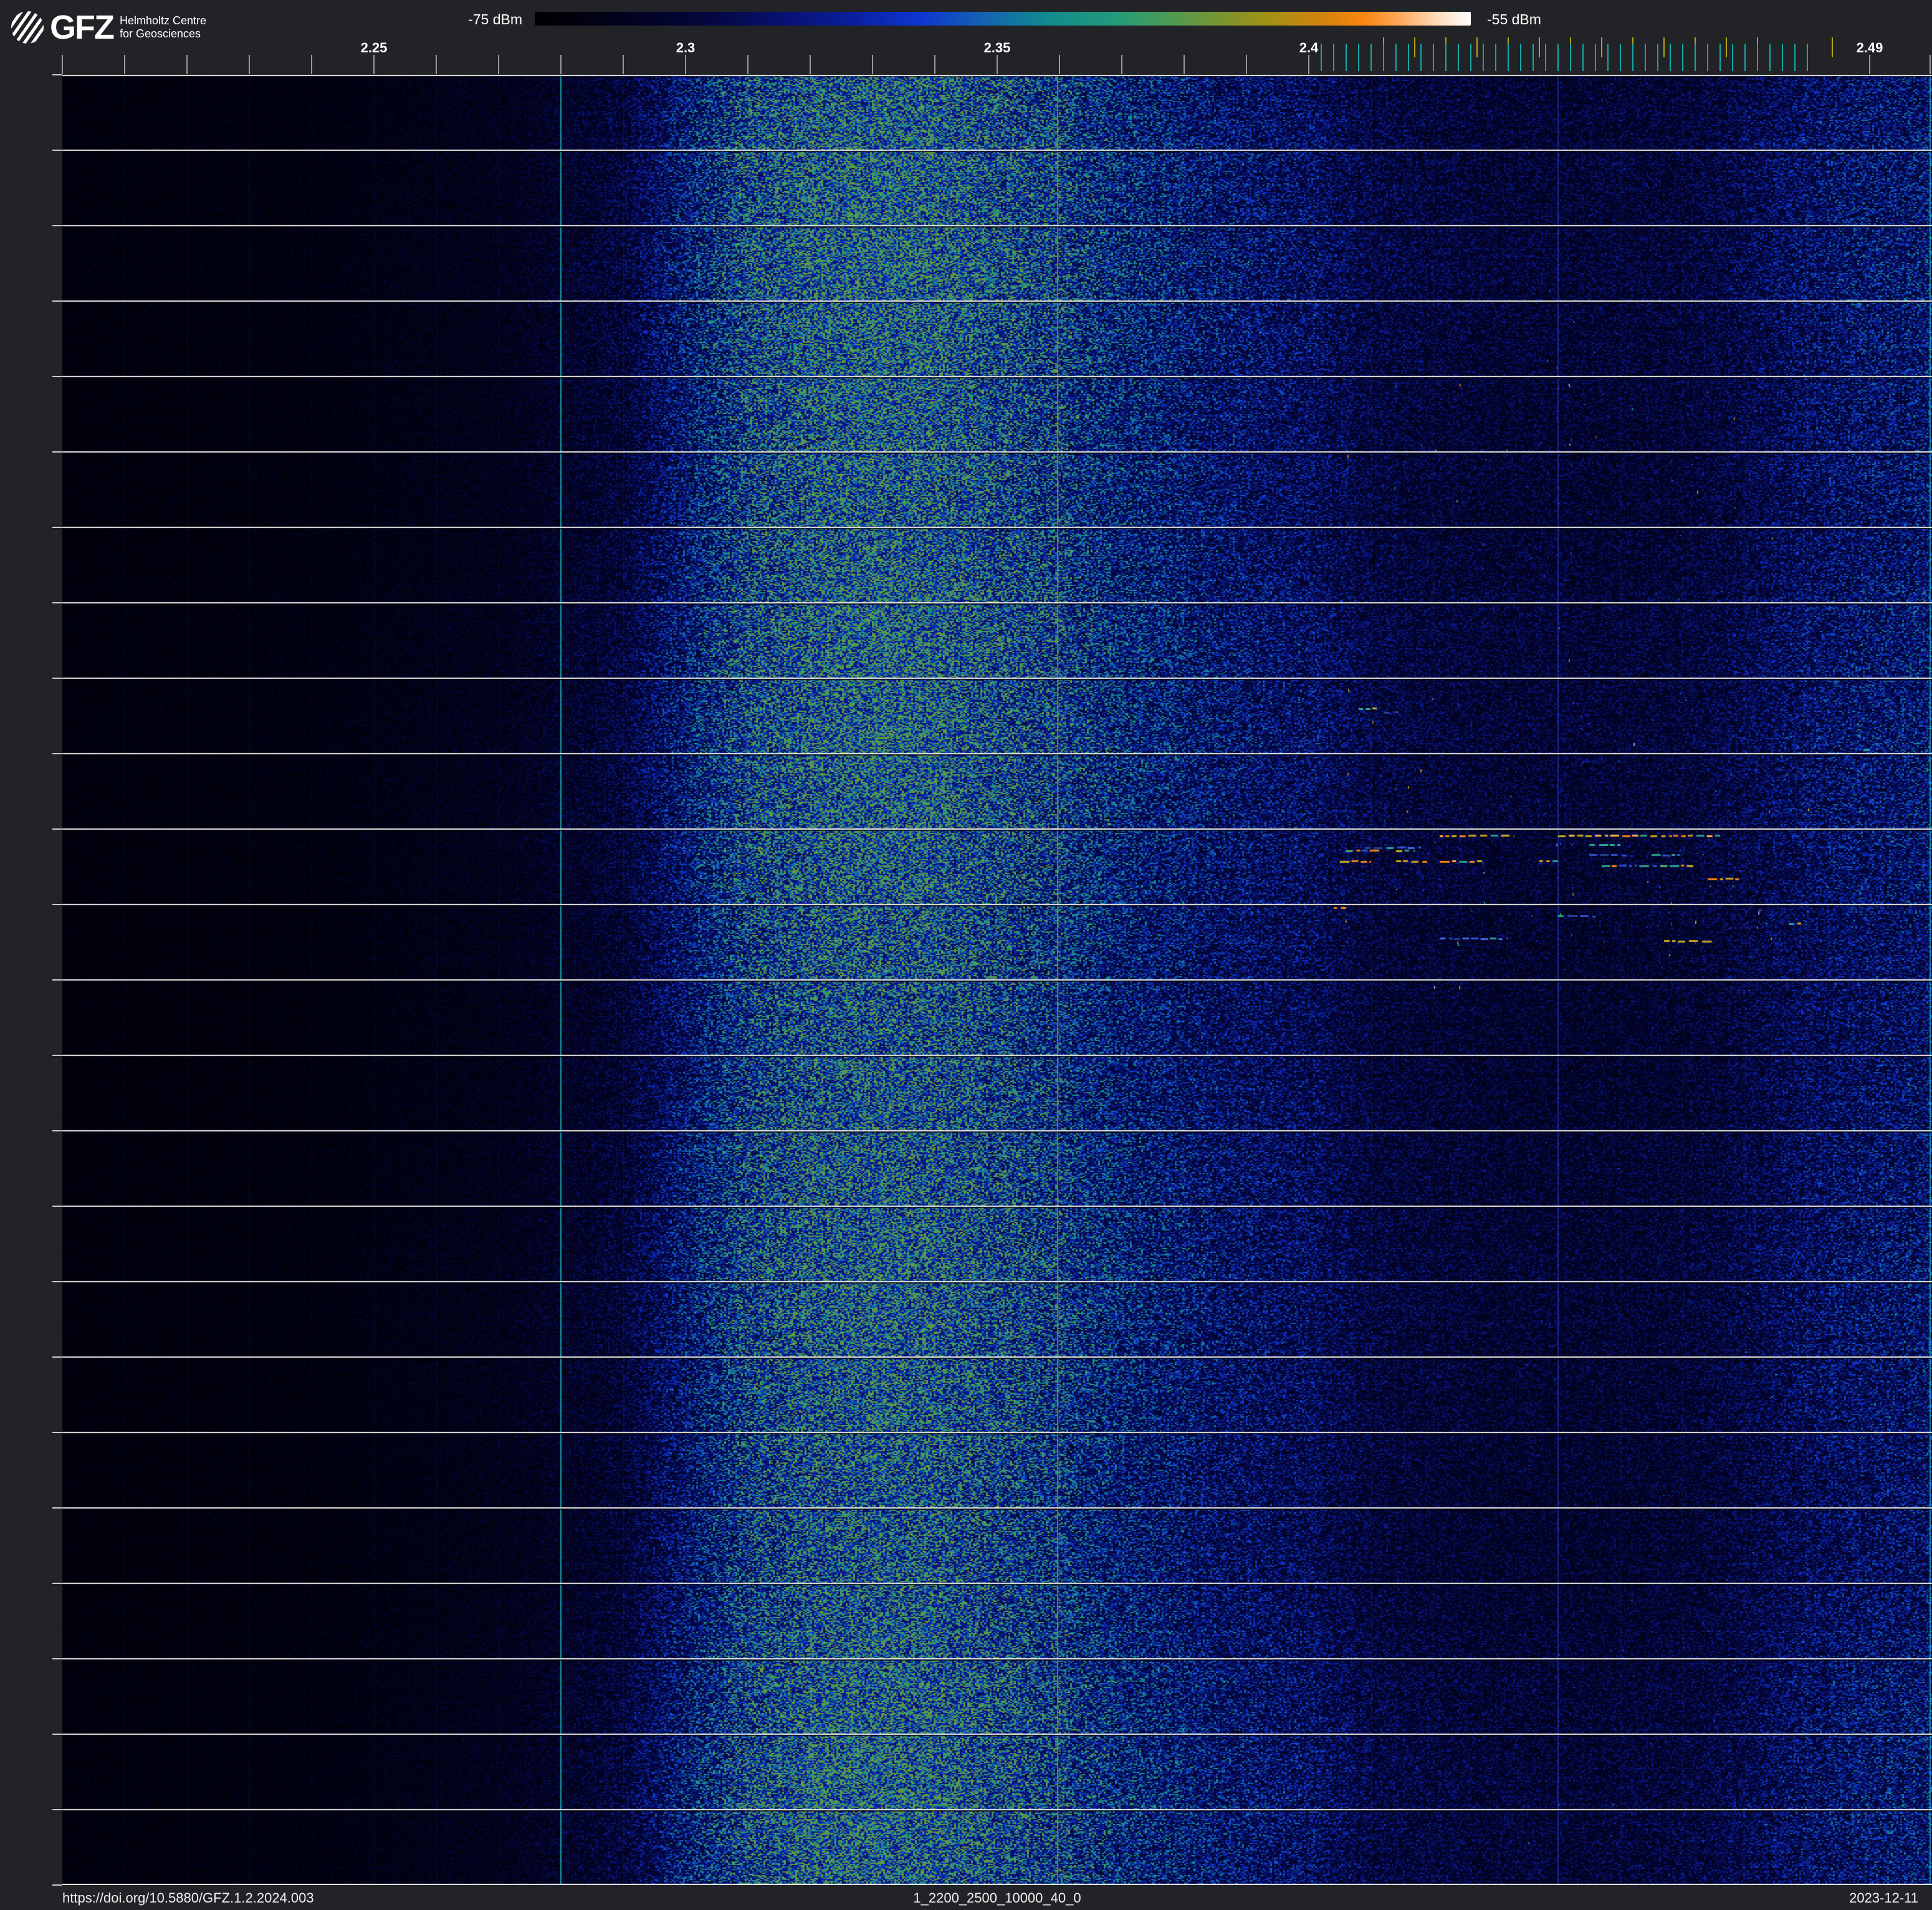 This screenshot has height=1910, width=1932. I want to click on freq-axis-label: 2.25, so click(374, 47).